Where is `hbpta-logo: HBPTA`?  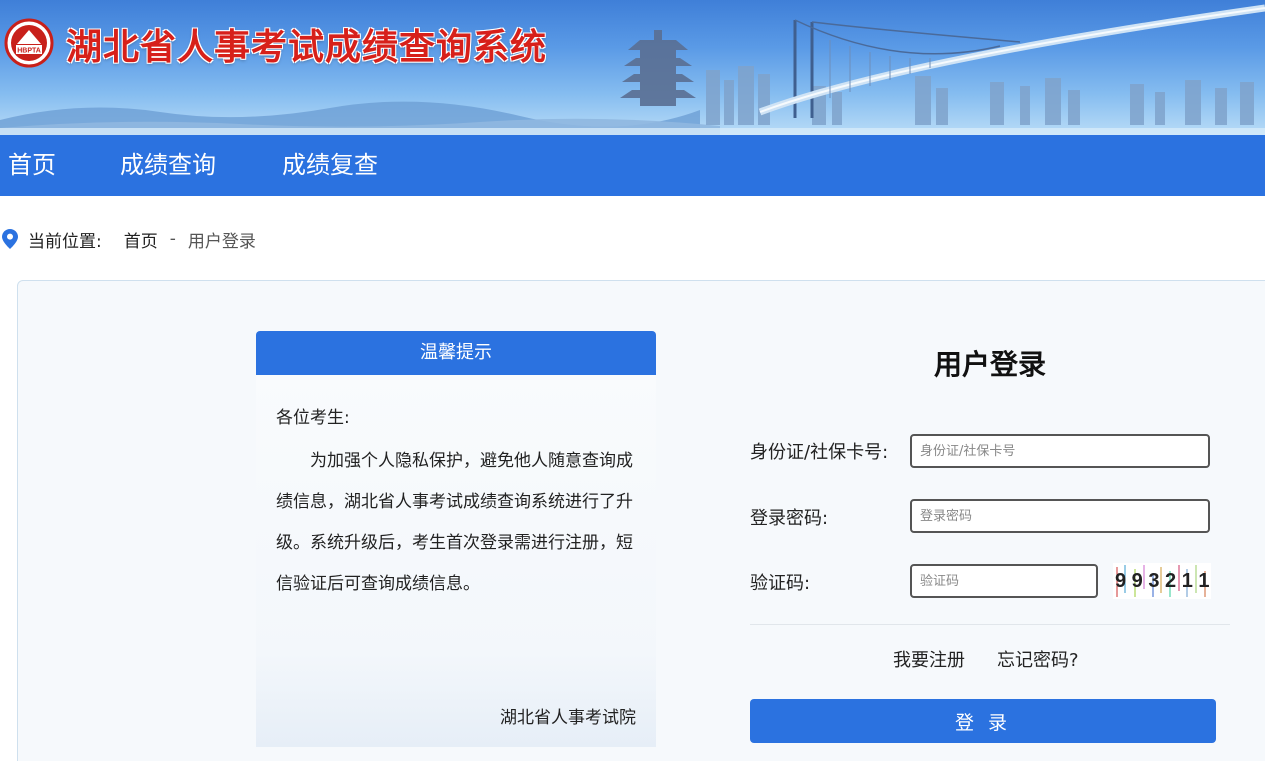 hbpta-logo: HBPTA is located at coordinates (29, 43).